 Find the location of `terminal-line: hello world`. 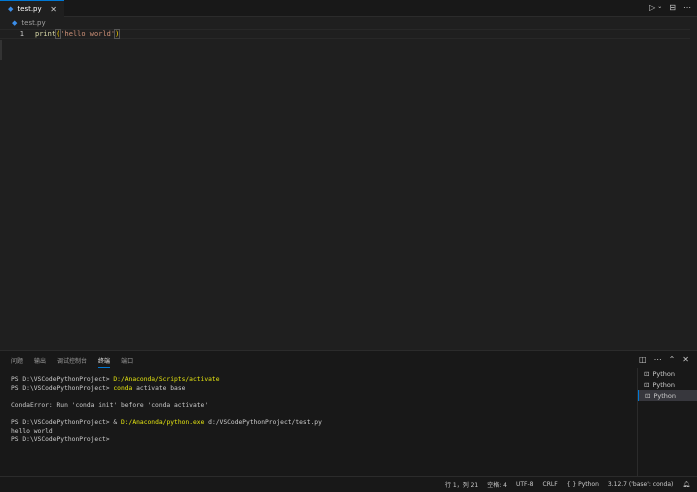

terminal-line: hello world is located at coordinates (166, 432).